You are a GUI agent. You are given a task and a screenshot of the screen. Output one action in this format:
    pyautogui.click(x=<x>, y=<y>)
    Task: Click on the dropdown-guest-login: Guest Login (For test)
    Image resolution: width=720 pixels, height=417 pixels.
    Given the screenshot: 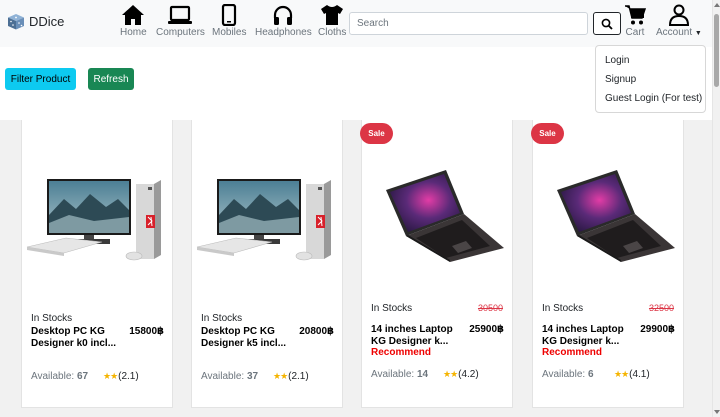 What is the action you would take?
    pyautogui.click(x=650, y=102)
    